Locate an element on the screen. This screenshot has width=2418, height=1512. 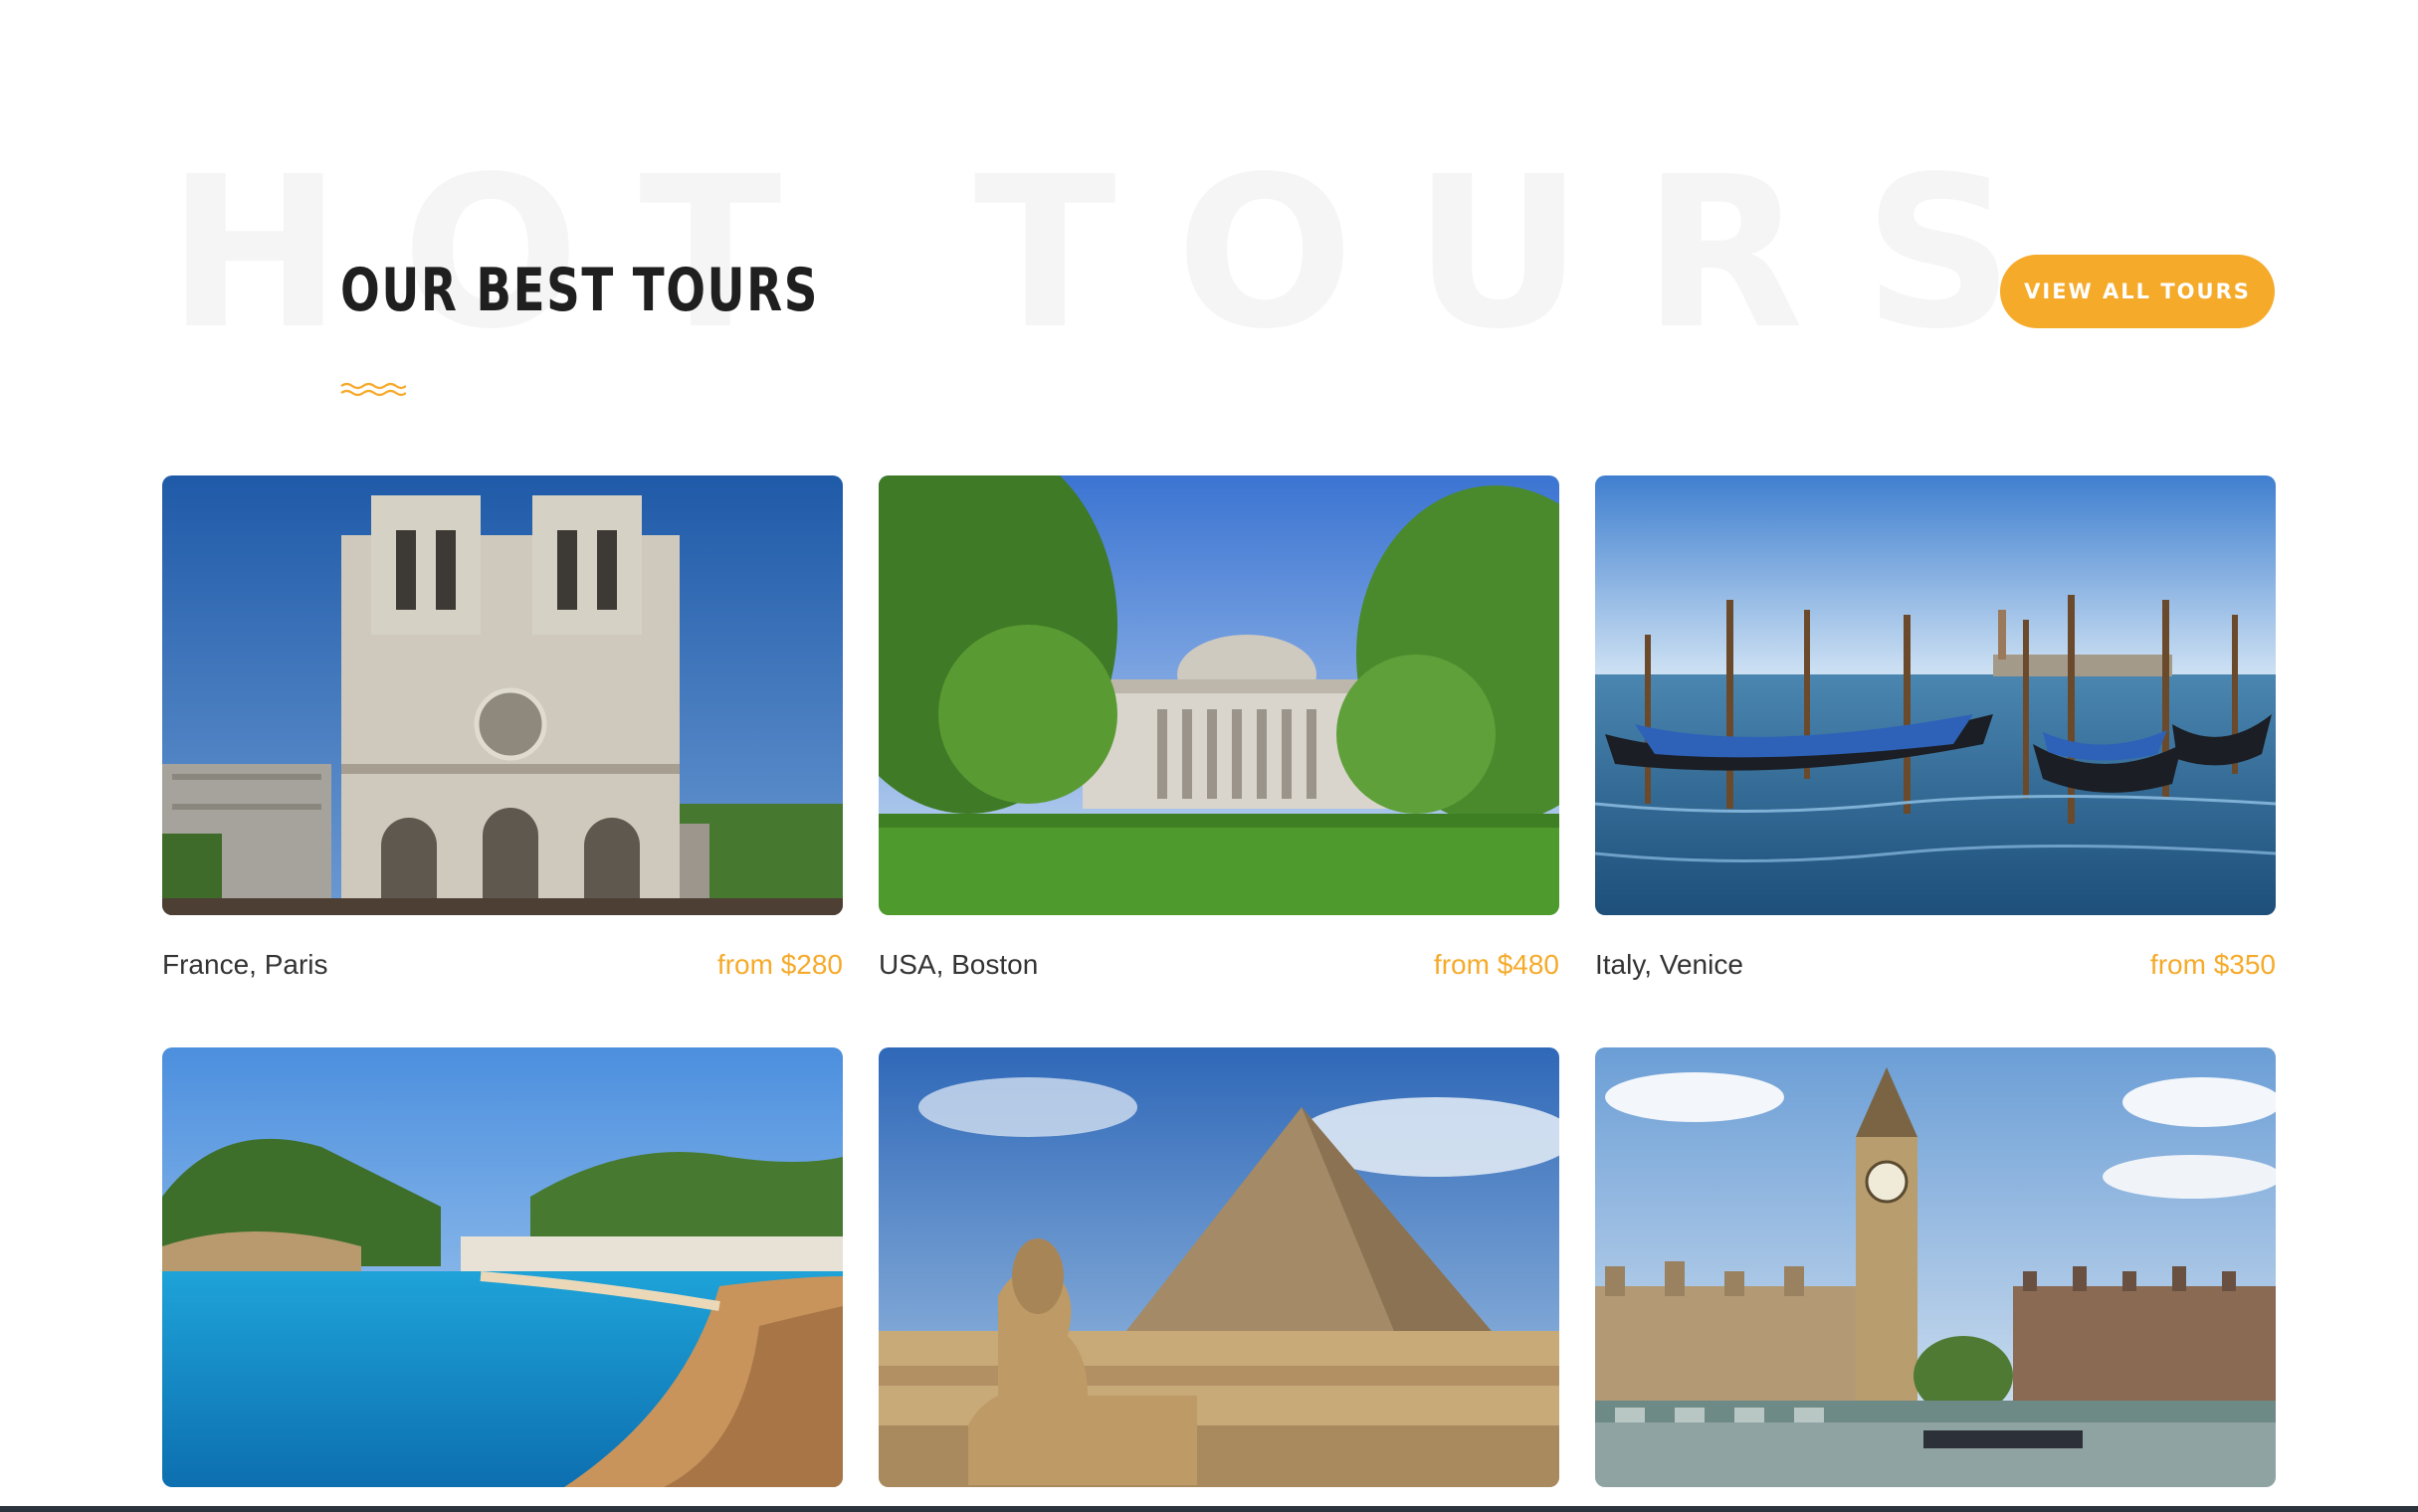
pyramid-sphinx-image is located at coordinates (1219, 1267).